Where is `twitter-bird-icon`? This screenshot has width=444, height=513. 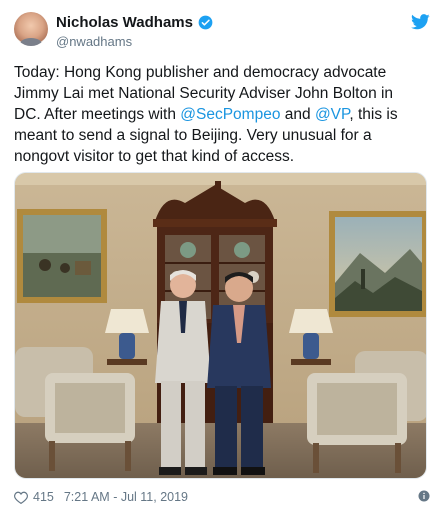 twitter-bird-icon is located at coordinates (420, 22).